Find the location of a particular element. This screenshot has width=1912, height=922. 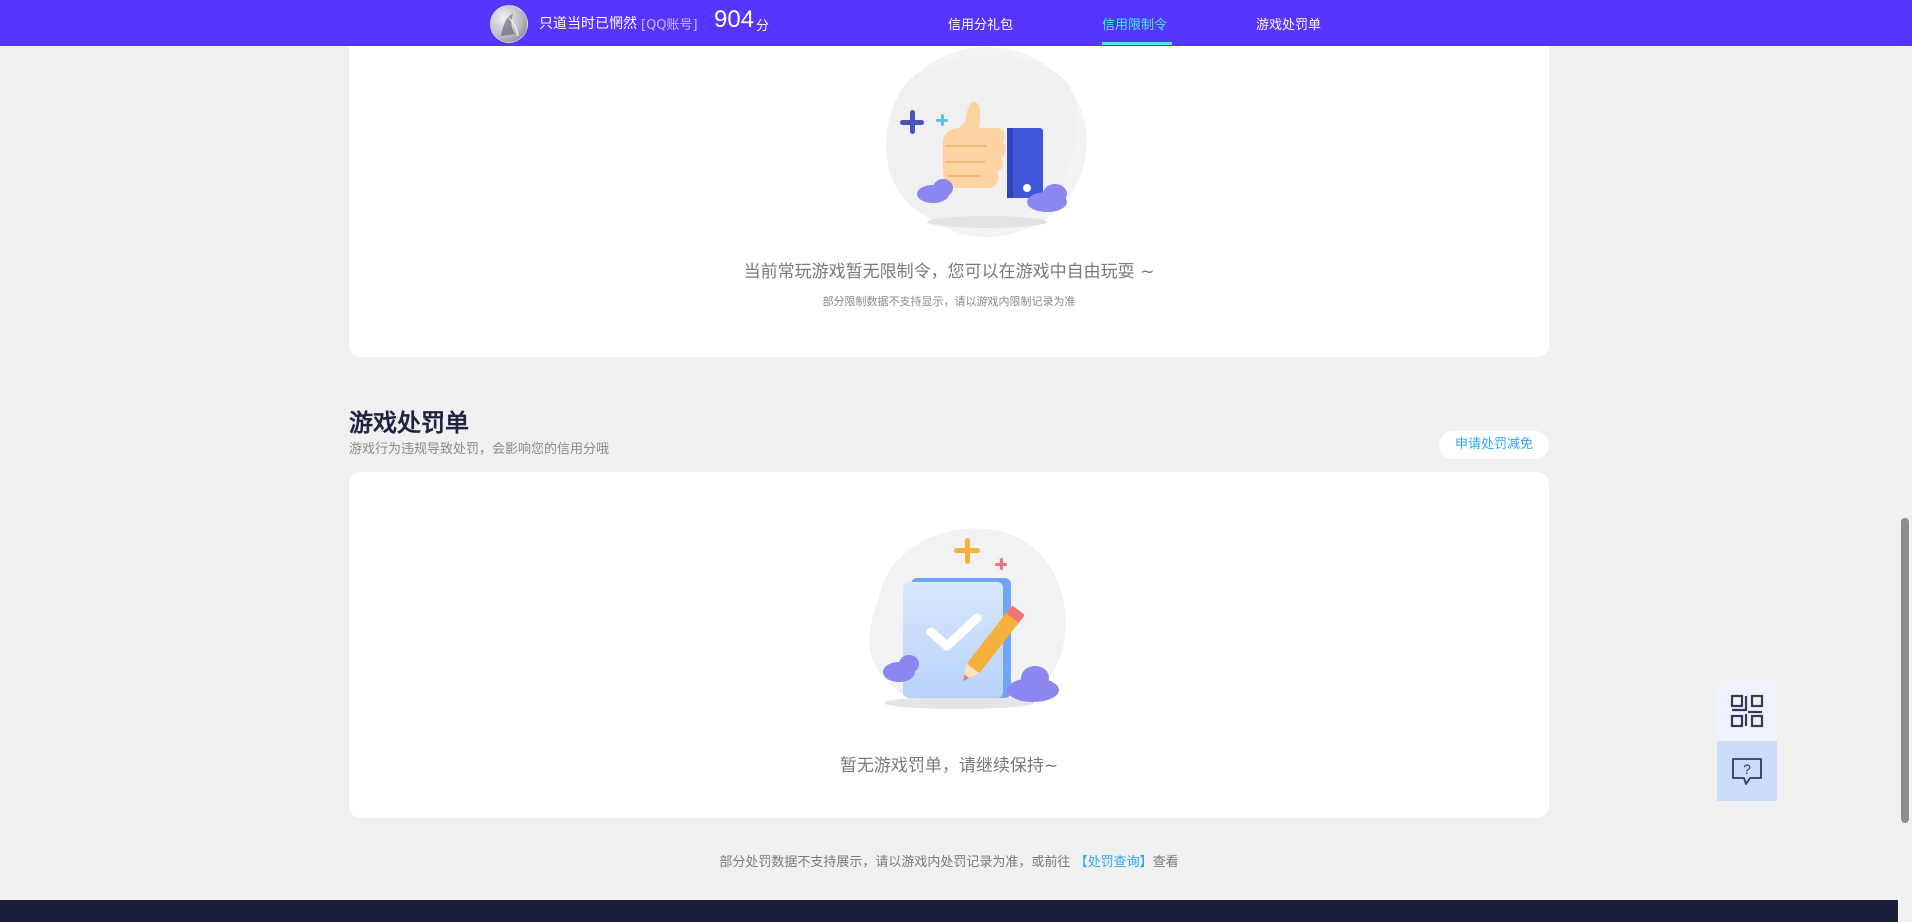

qr-code-icon is located at coordinates (1747, 711).